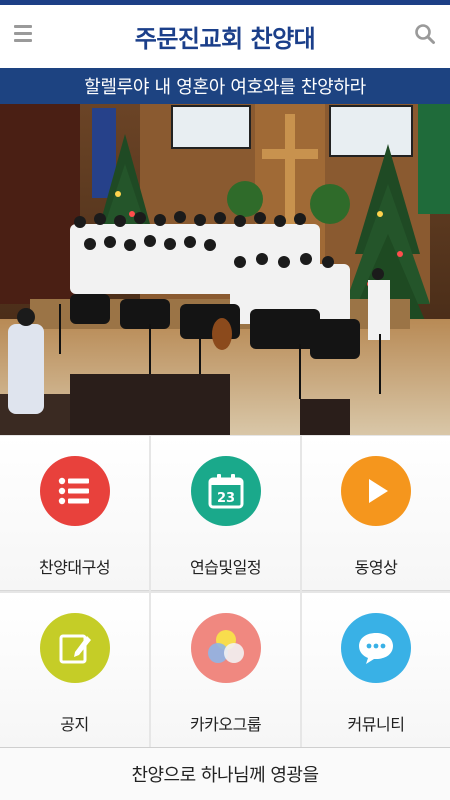 This screenshot has width=450, height=800. I want to click on scripture-banner: 할렐루야 내 영혼아 여호와를 찬양하라, so click(225, 86).